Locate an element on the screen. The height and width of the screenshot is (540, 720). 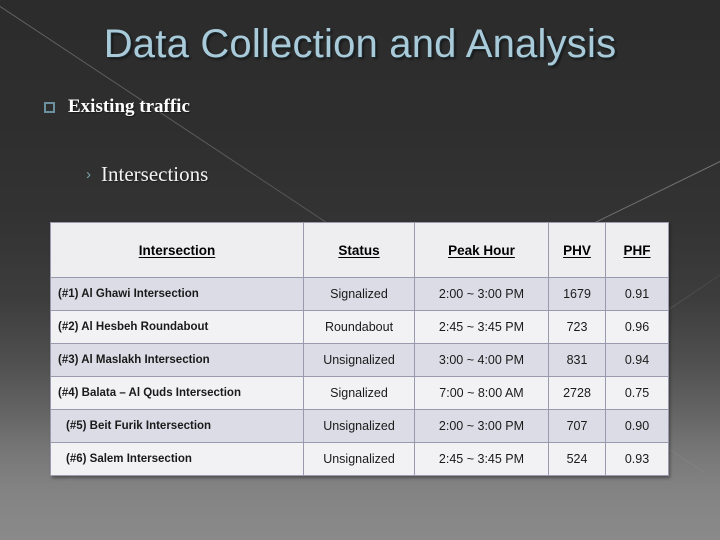
bullet-level1: Existing traffic is located at coordinates (117, 107).